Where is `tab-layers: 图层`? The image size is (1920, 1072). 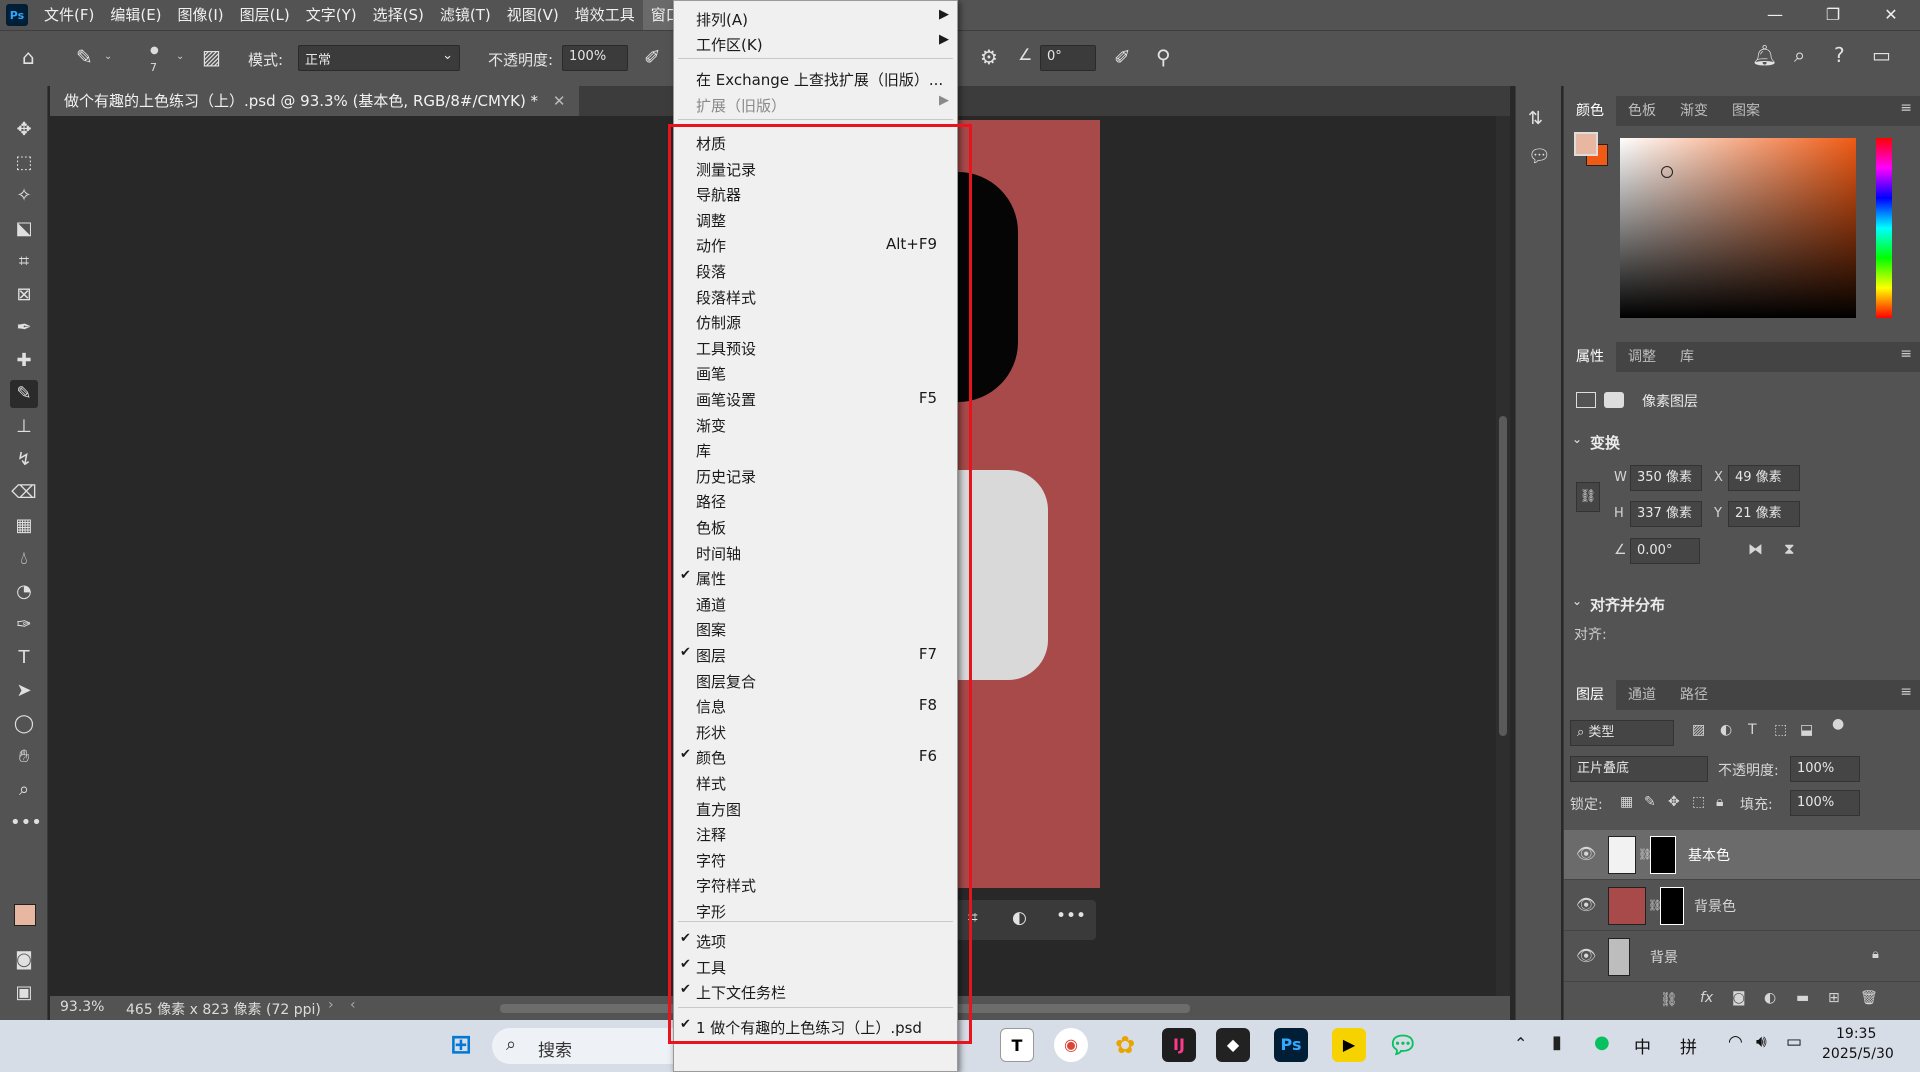 tab-layers: 图层 is located at coordinates (1590, 695).